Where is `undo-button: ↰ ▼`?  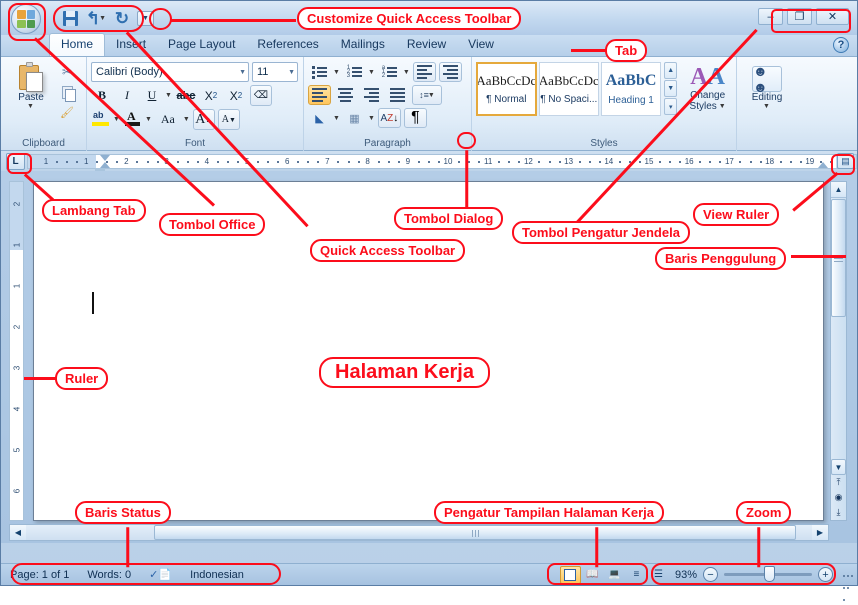
undo-button: ↰ ▼ is located at coordinates (96, 18).